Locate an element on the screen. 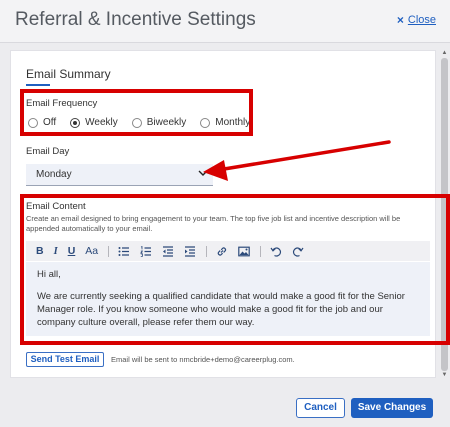  section-underline is located at coordinates (38, 85).